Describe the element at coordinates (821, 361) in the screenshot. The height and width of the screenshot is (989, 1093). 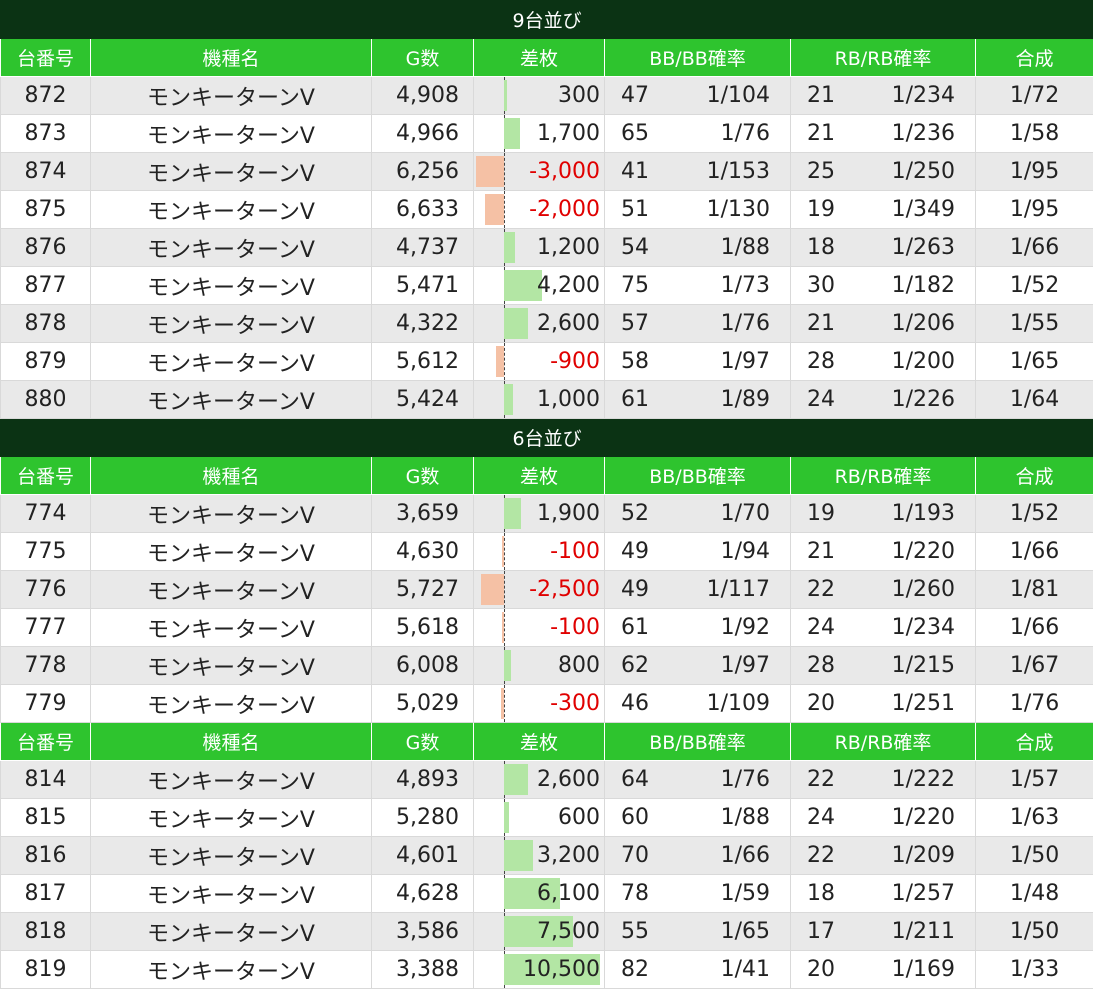
I see `rb-count: 28` at that location.